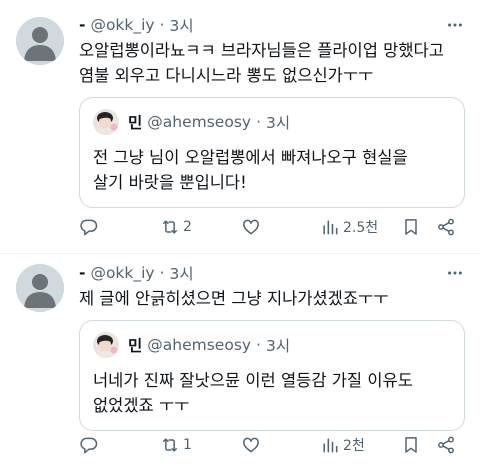 Image resolution: width=480 pixels, height=474 pixels. I want to click on view-count: 2.5천, so click(361, 228).